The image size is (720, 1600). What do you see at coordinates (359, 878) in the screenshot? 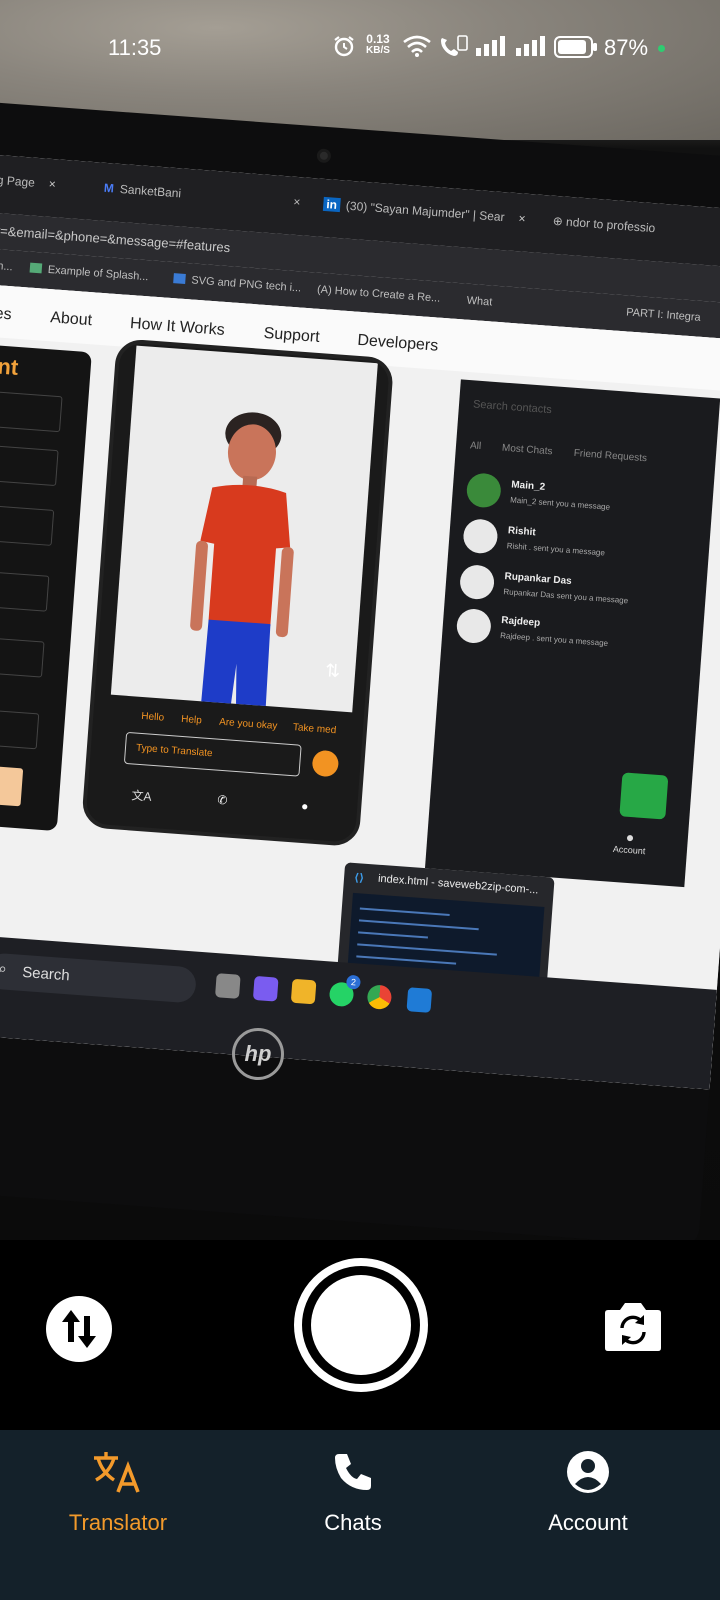
I see `vscode-icon: ⟨⟩` at bounding box center [359, 878].